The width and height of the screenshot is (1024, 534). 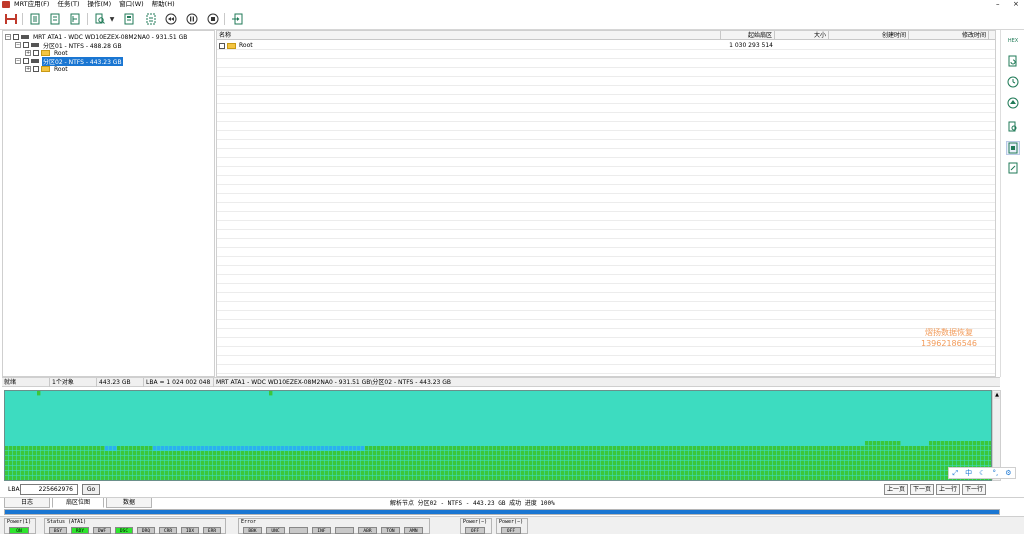 What do you see at coordinates (75, 19) in the screenshot?
I see `doc-tree-icon` at bounding box center [75, 19].